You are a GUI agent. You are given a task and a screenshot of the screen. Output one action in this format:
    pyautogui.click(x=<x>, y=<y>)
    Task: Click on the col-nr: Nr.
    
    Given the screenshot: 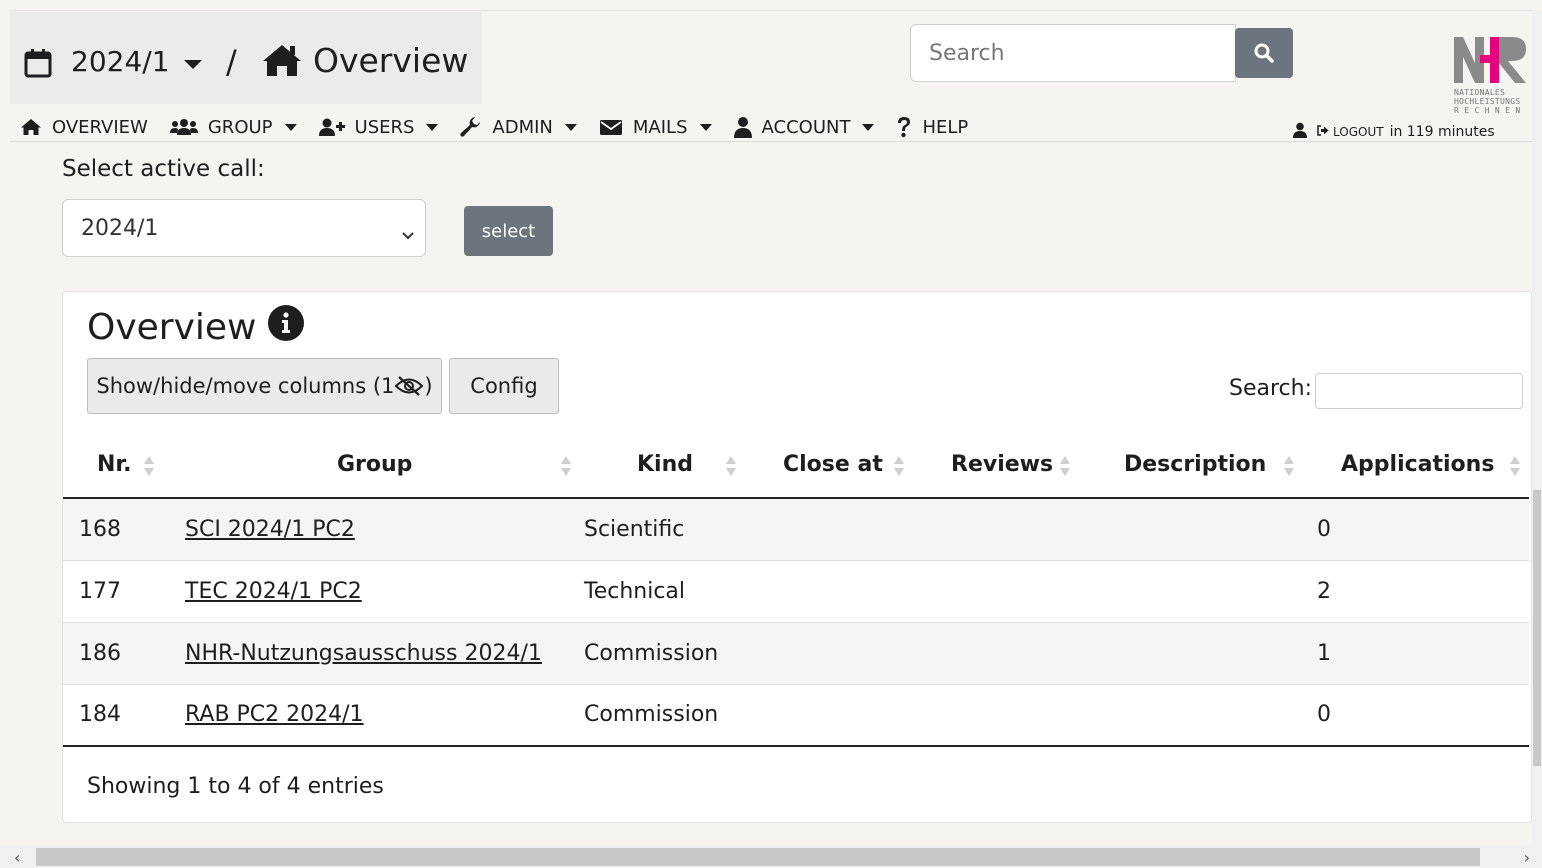 What is the action you would take?
    pyautogui.click(x=119, y=465)
    